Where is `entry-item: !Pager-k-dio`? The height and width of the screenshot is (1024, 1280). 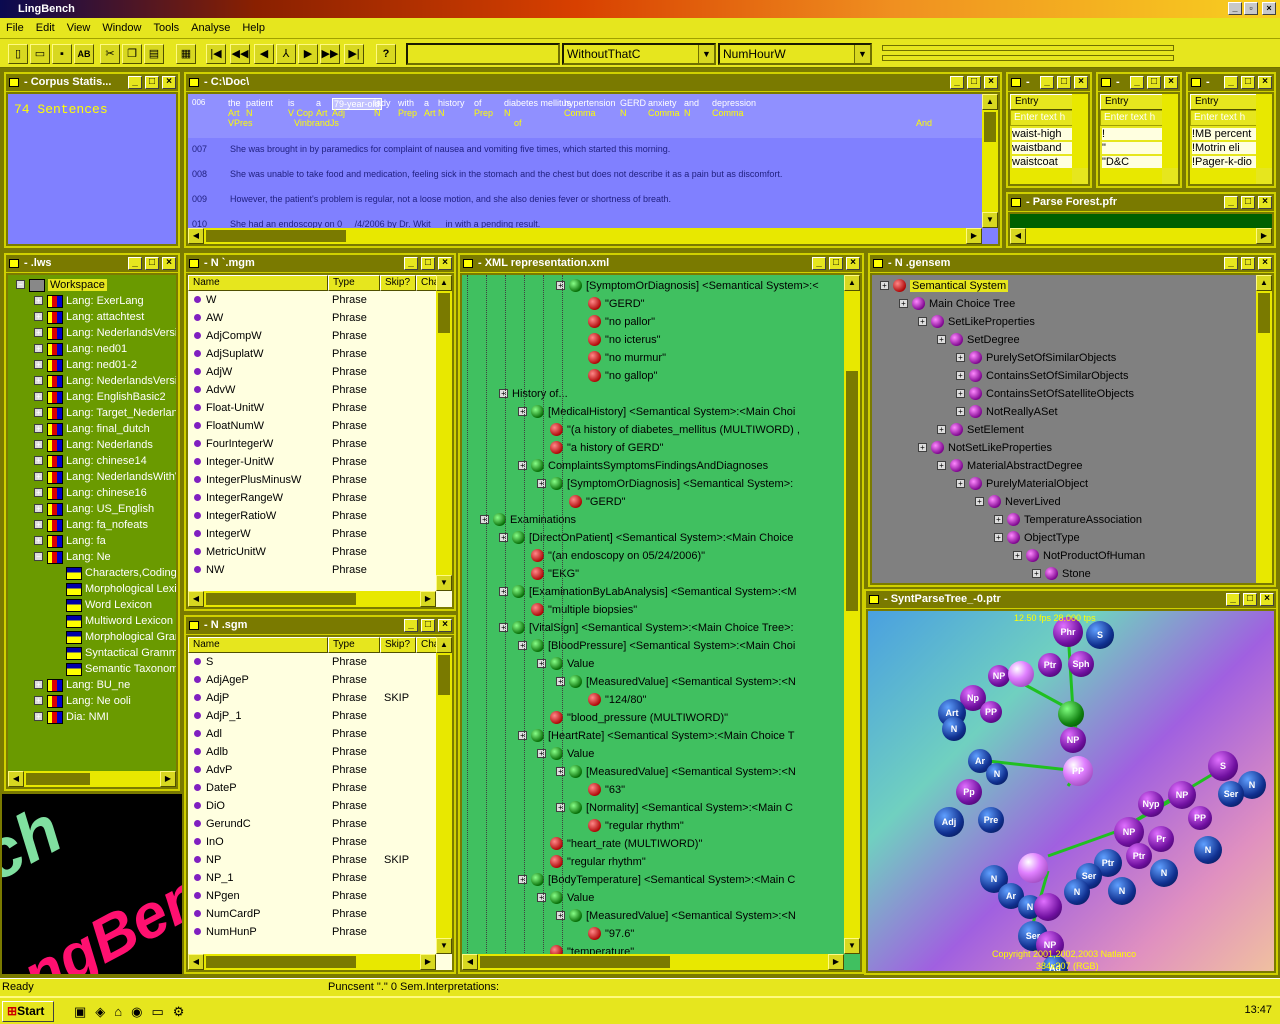
entry-item: !Pager-k-dio is located at coordinates (1225, 162).